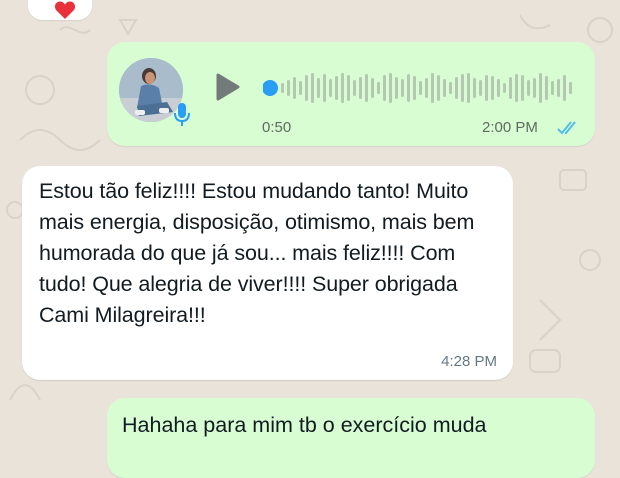 The height and width of the screenshot is (478, 620). Describe the element at coordinates (65, 10) in the screenshot. I see `heart-icon` at that location.